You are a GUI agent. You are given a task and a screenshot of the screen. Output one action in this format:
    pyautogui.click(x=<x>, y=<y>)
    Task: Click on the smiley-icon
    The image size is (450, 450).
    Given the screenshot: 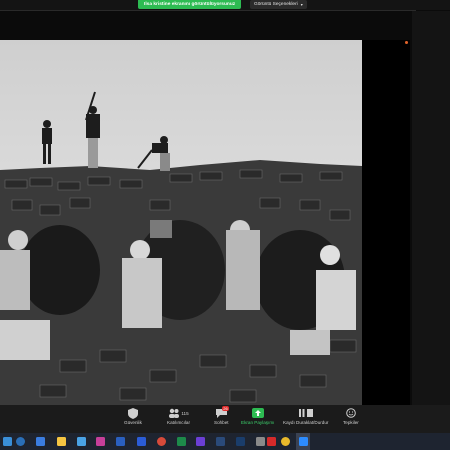 What is the action you would take?
    pyautogui.click(x=351, y=413)
    